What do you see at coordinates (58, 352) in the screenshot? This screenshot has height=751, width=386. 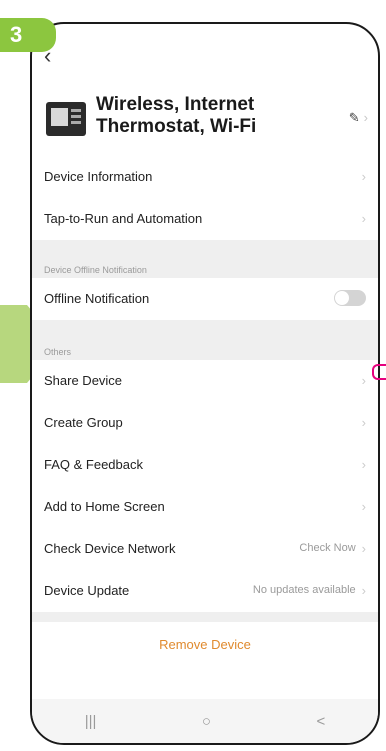 I see `section-title: Others` at bounding box center [58, 352].